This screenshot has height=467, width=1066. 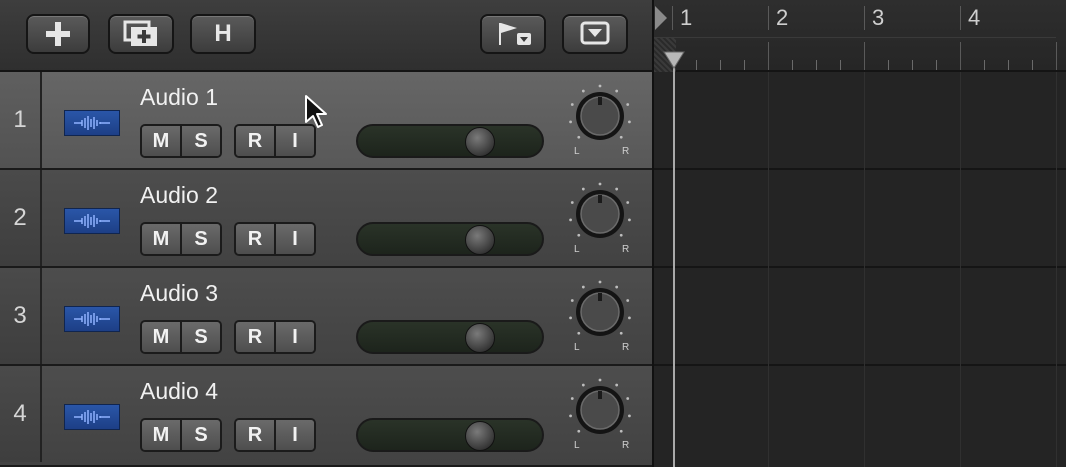 I want to click on bar-ruler: 1 2 3 4, so click(x=860, y=36).